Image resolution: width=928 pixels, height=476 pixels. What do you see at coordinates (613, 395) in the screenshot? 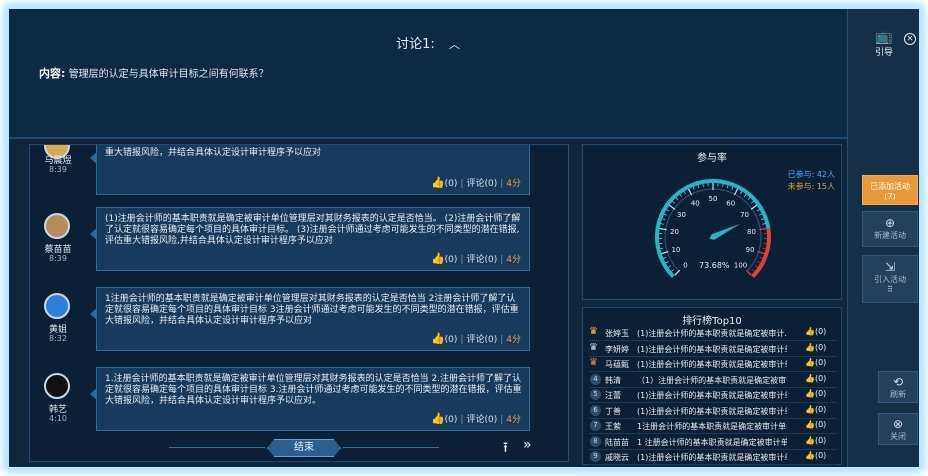
I see `rank-user-name: 汪蕾` at bounding box center [613, 395].